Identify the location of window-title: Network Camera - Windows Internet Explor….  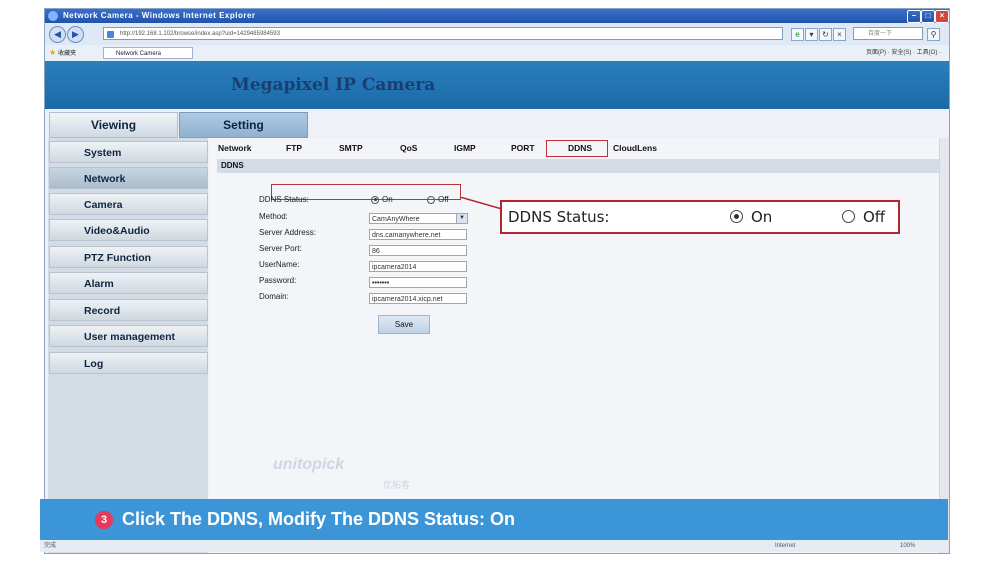
(159, 15).